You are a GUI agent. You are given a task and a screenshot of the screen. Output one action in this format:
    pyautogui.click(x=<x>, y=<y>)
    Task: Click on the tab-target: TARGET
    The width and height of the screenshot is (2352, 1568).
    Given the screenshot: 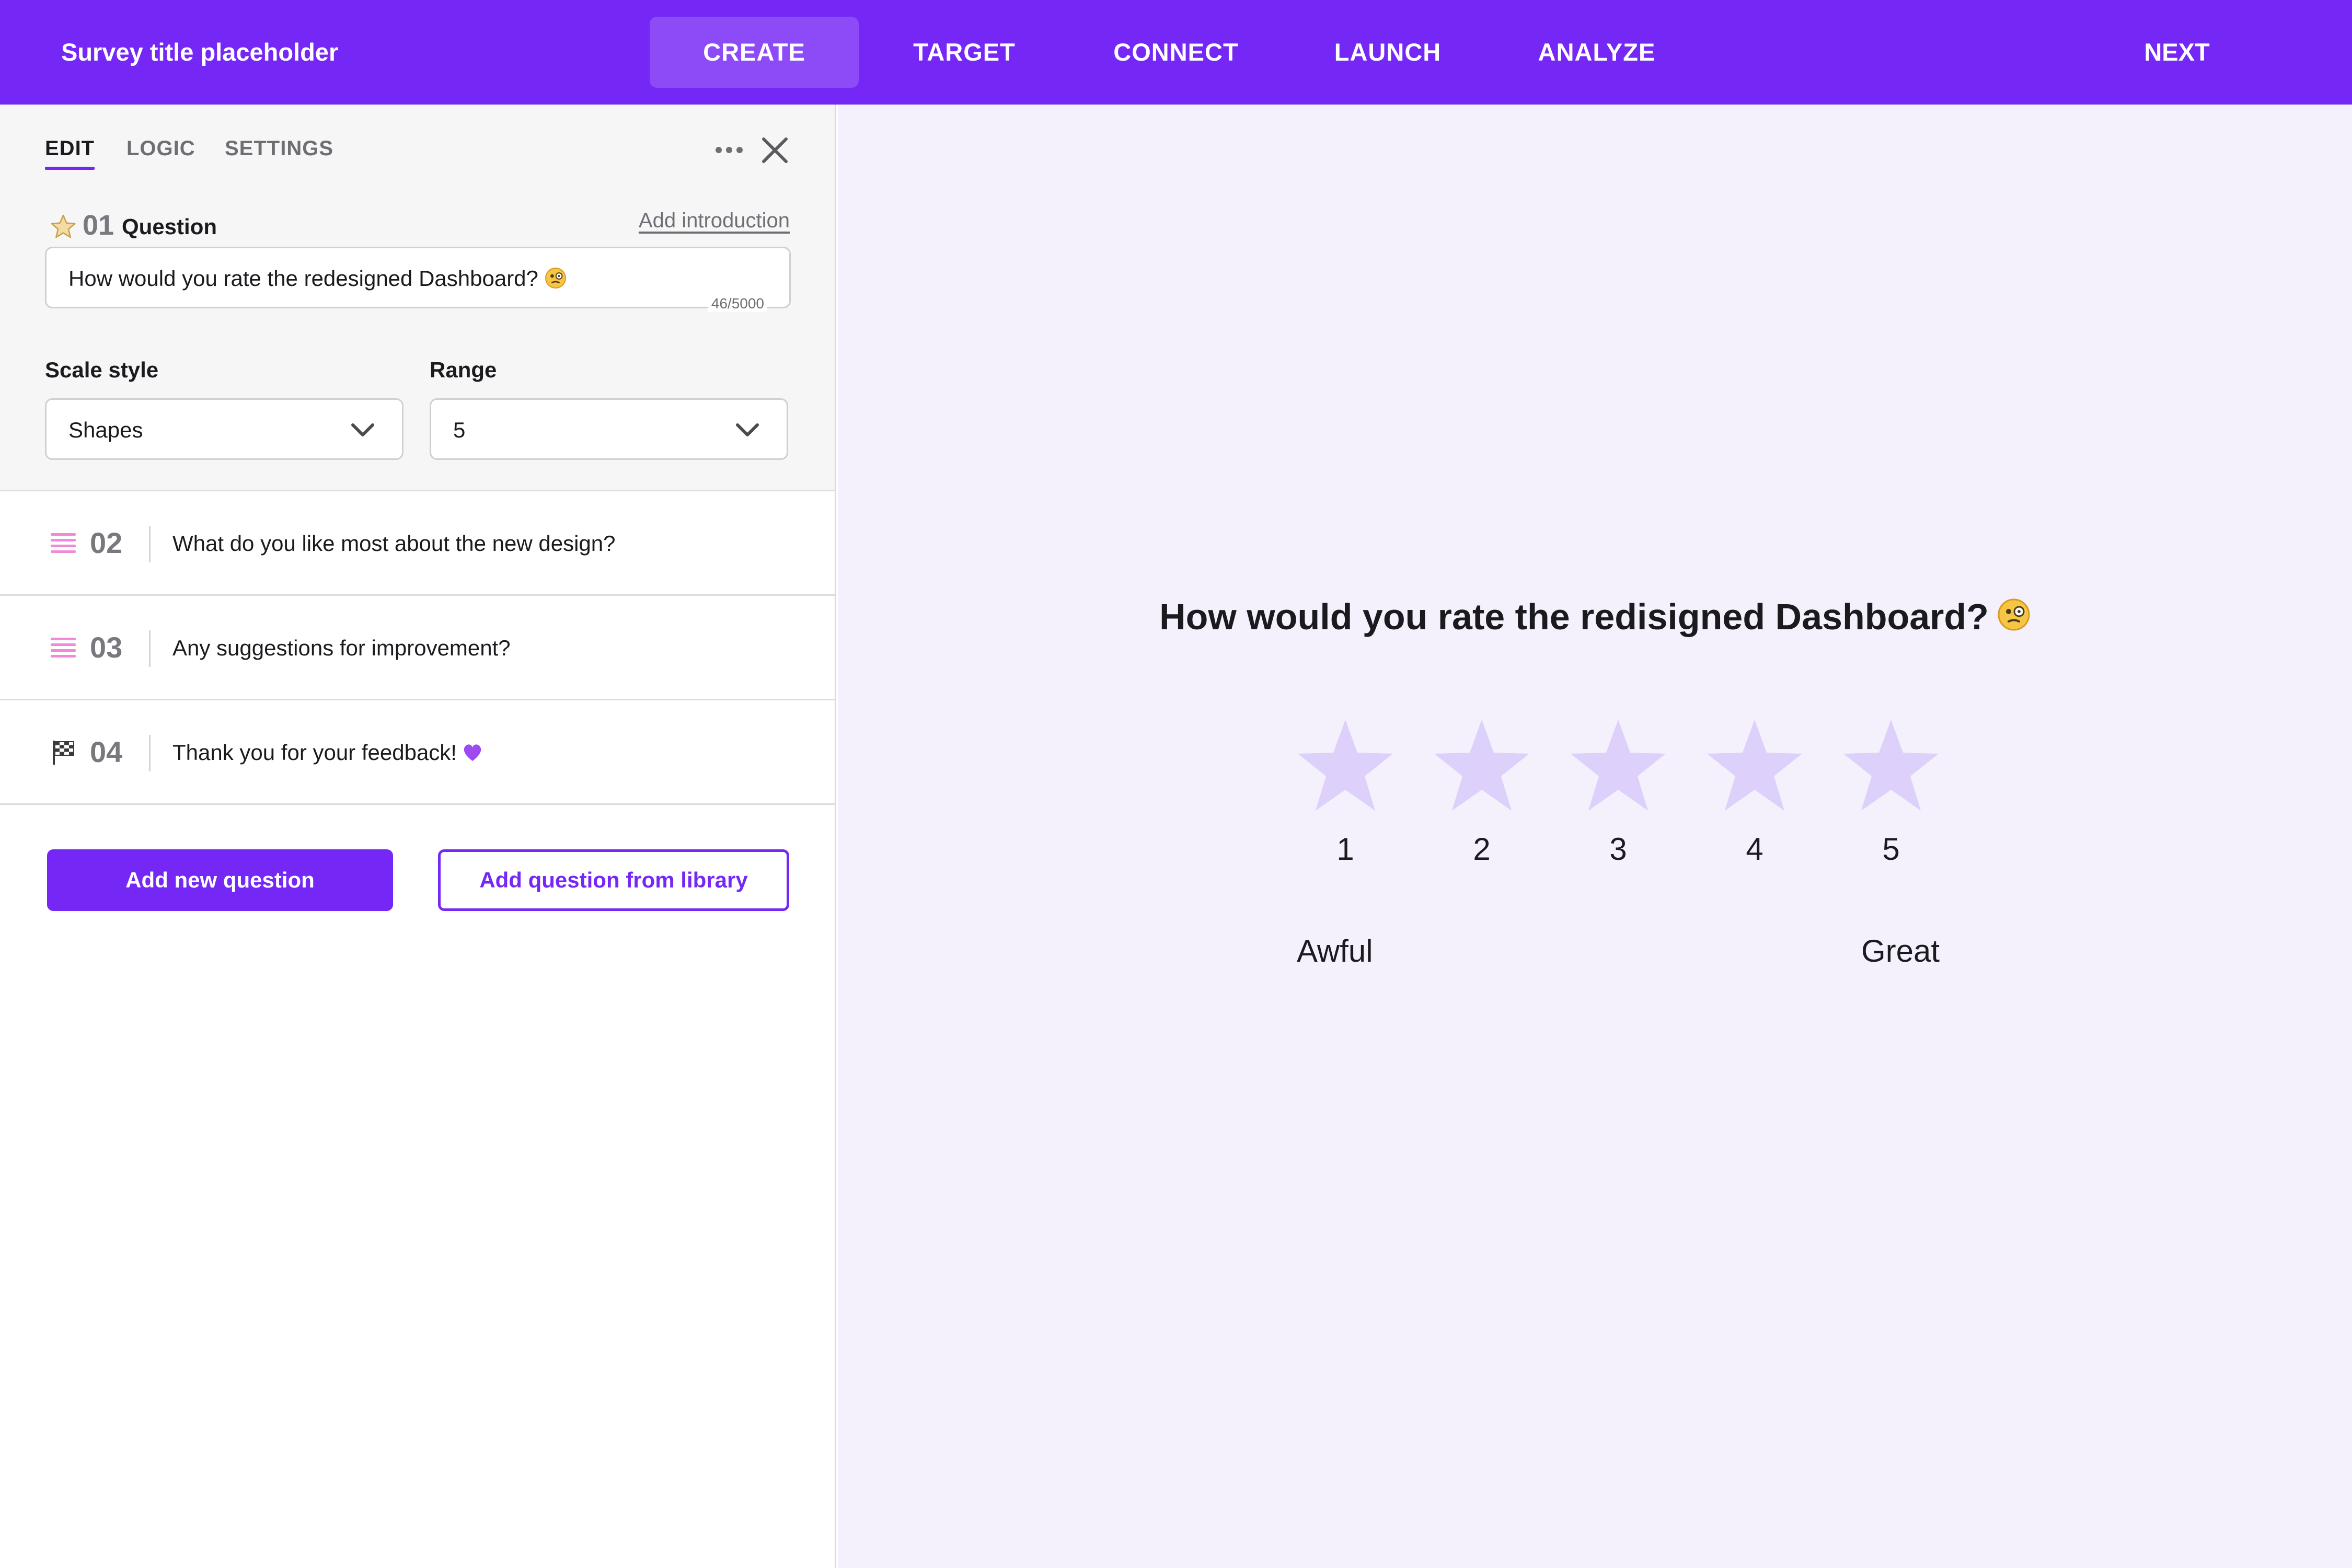 What is the action you would take?
    pyautogui.click(x=964, y=52)
    